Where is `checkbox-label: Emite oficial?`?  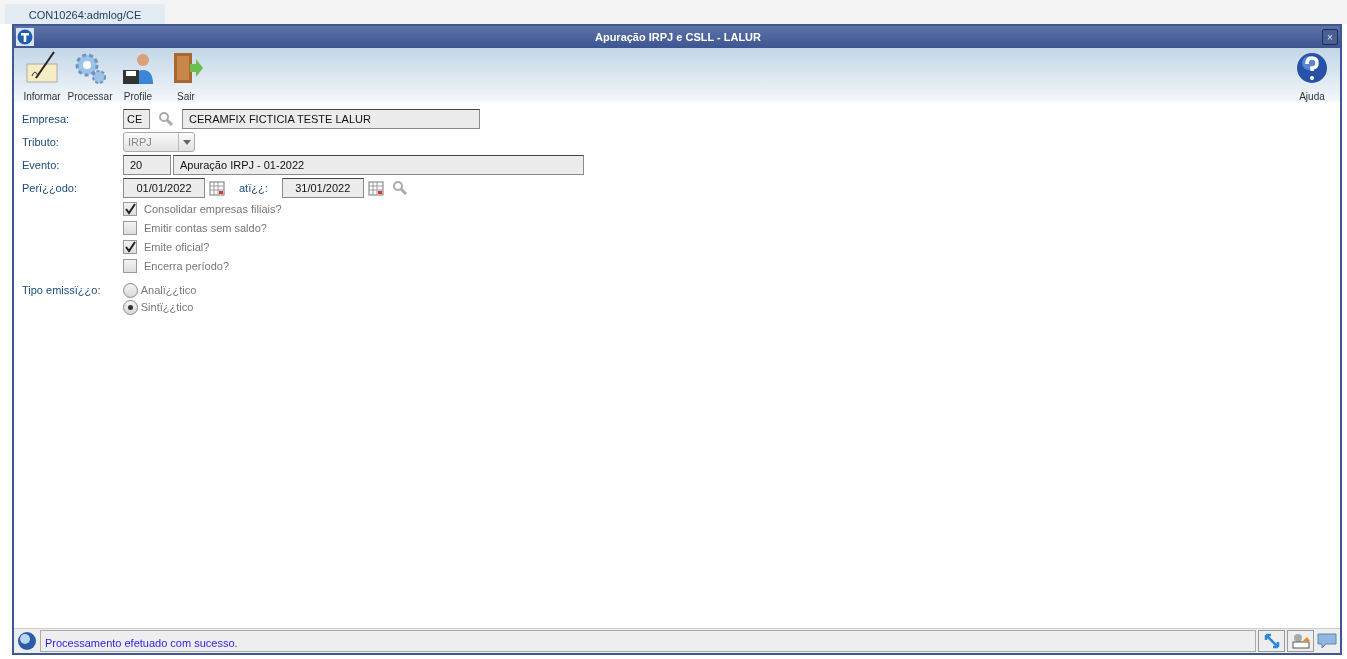 checkbox-label: Emite oficial? is located at coordinates (177, 247).